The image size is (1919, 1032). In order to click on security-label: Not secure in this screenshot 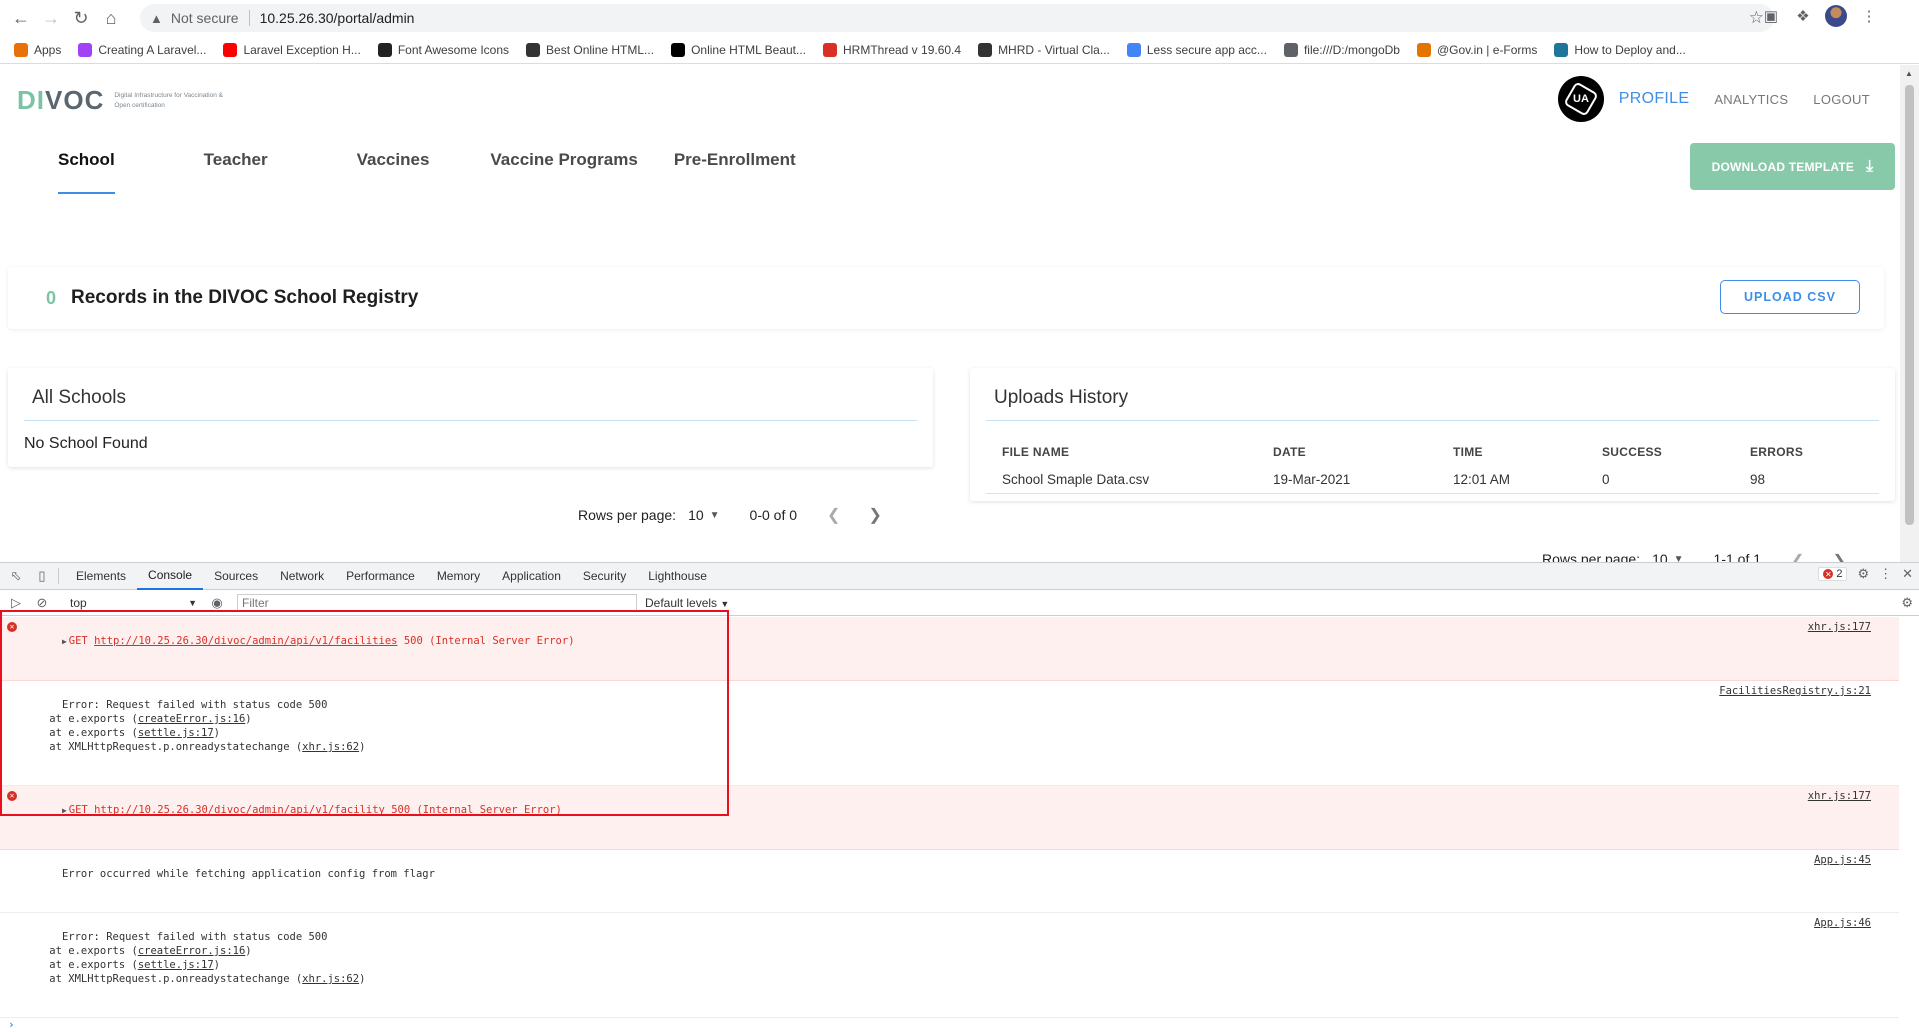, I will do `click(204, 18)`.